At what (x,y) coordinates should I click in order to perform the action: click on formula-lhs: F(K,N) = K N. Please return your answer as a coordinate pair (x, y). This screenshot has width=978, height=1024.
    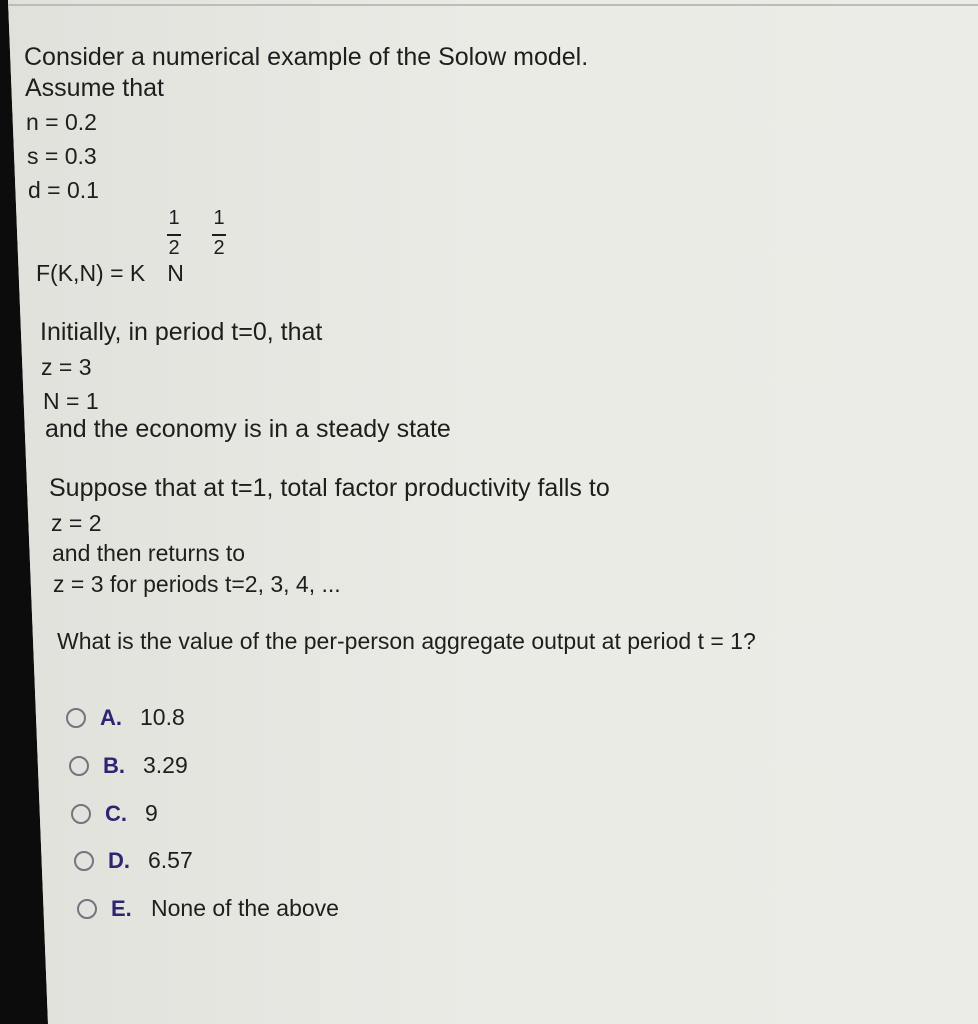
    Looking at the image, I should click on (110, 273).